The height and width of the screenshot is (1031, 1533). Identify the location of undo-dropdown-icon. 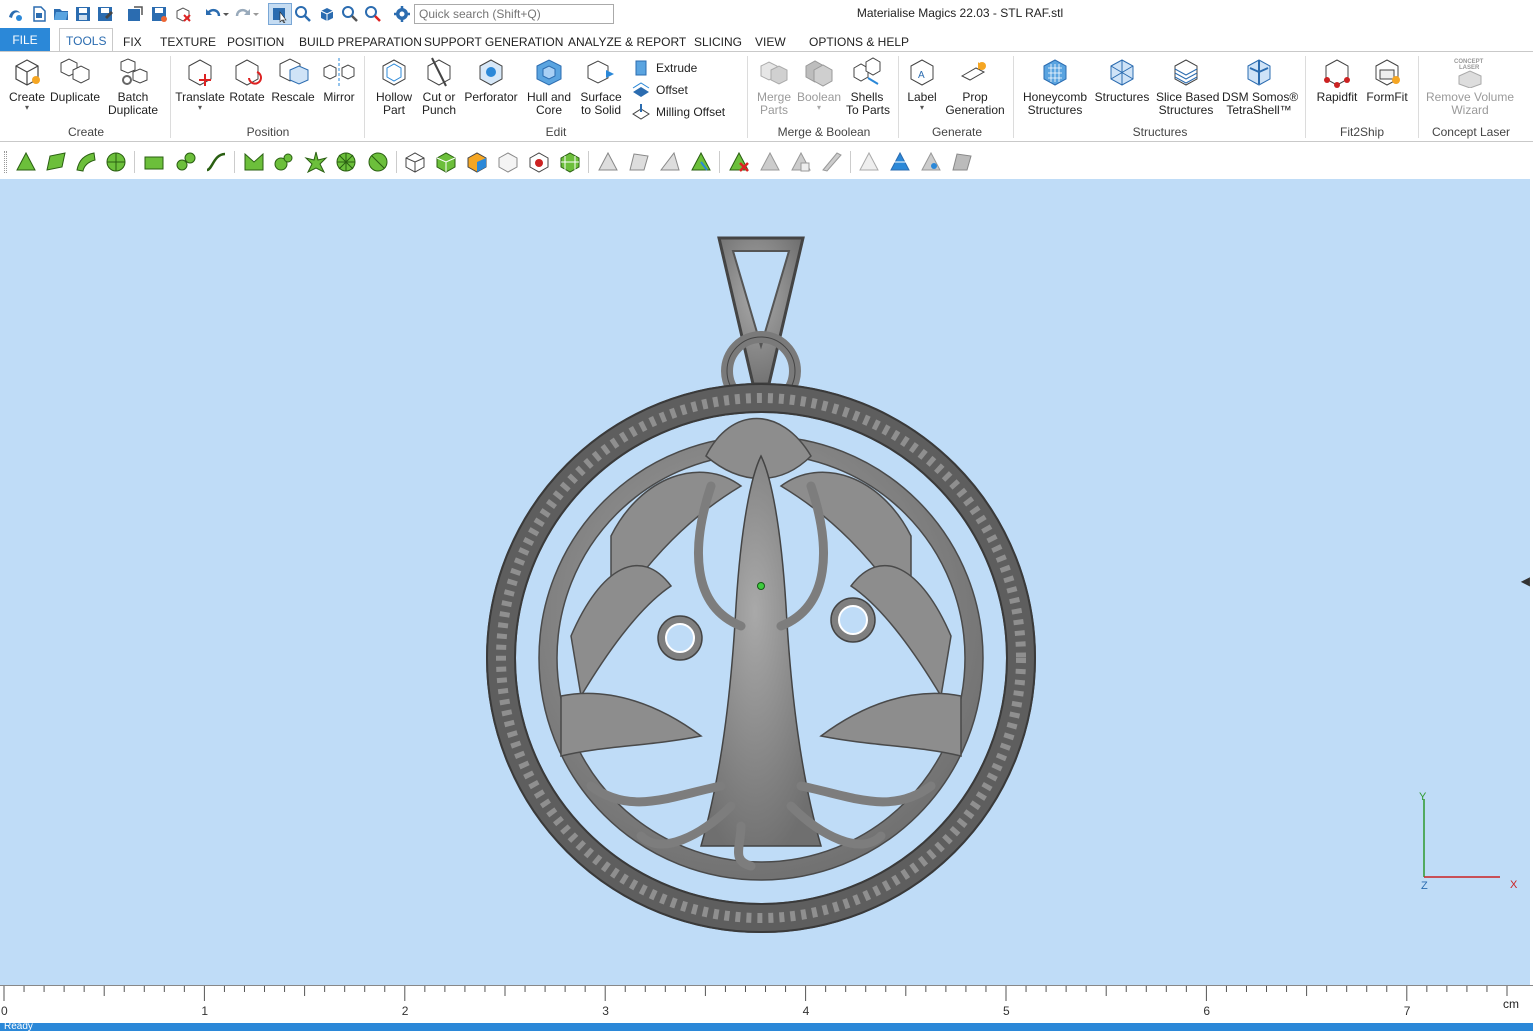
(226, 14).